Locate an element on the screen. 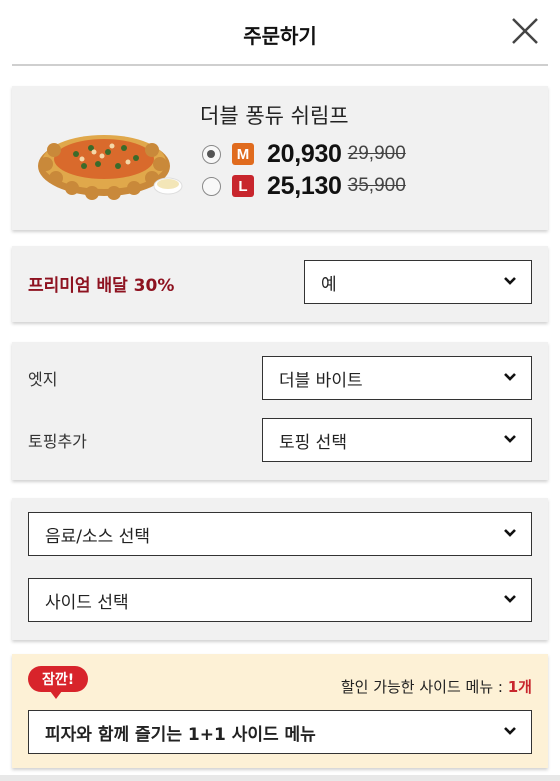  edge-select: 더블 바이트 is located at coordinates (397, 378).